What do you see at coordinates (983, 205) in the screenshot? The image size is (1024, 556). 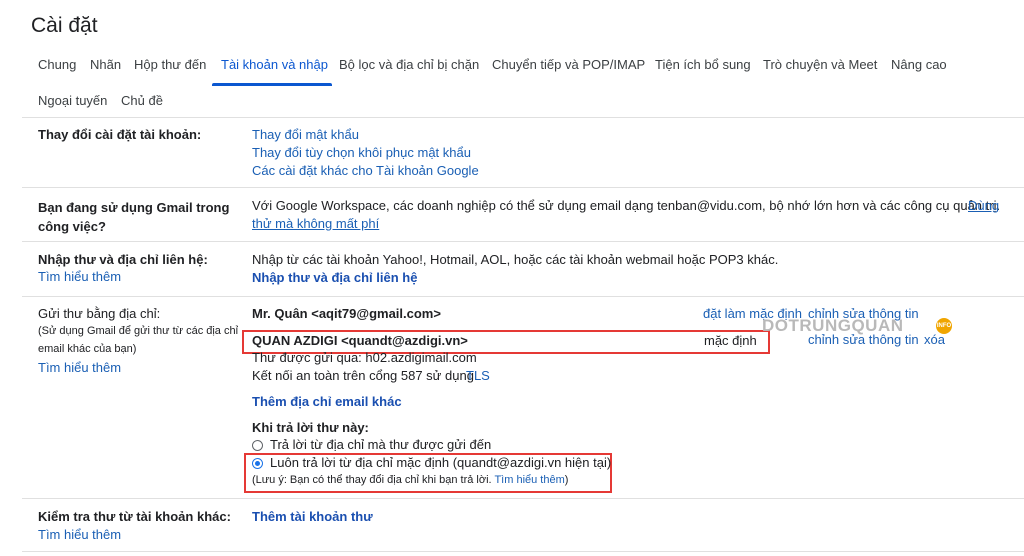 I see `workspace-trial-link: Dùng` at bounding box center [983, 205].